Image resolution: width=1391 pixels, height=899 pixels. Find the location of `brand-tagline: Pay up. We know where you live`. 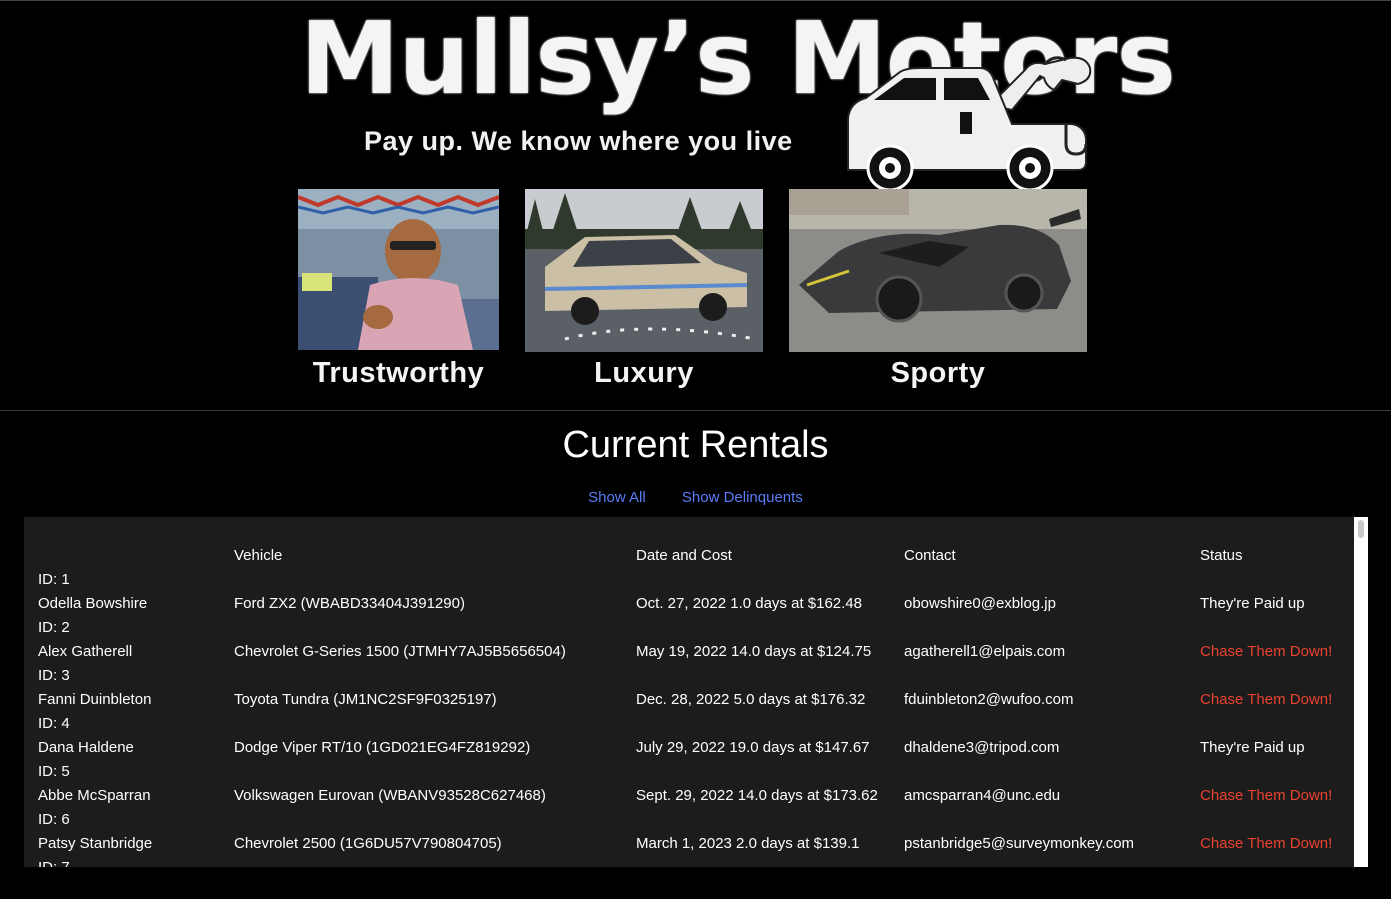

brand-tagline: Pay up. We know where you live is located at coordinates (578, 141).